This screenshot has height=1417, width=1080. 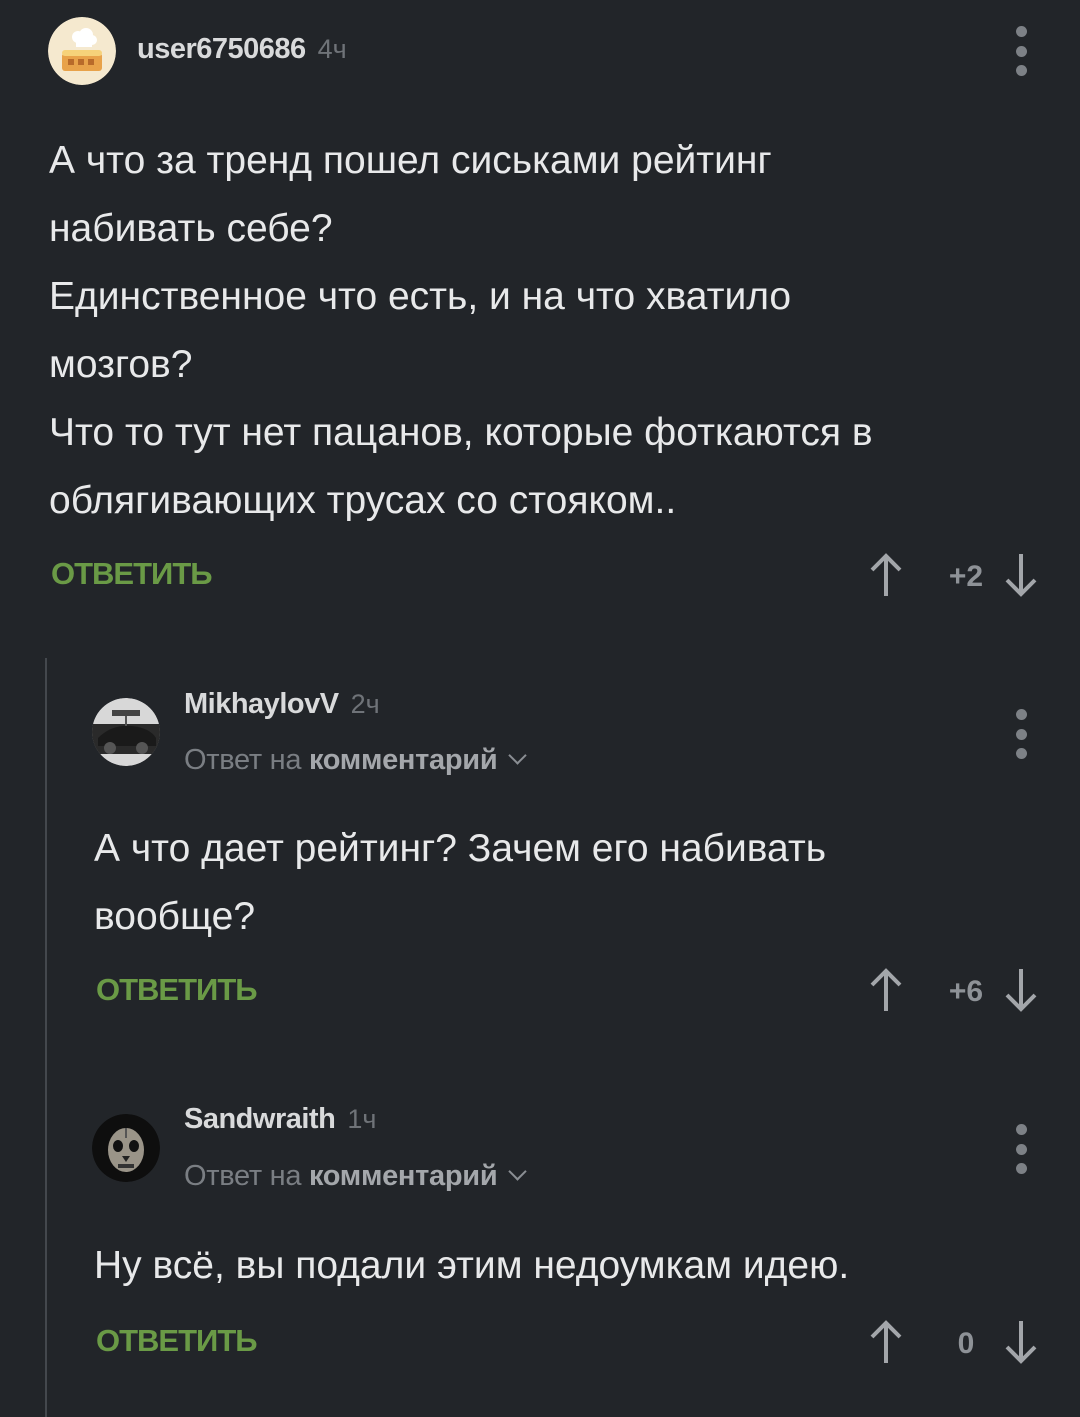 What do you see at coordinates (961, 577) in the screenshot?
I see `vote-controls: +2` at bounding box center [961, 577].